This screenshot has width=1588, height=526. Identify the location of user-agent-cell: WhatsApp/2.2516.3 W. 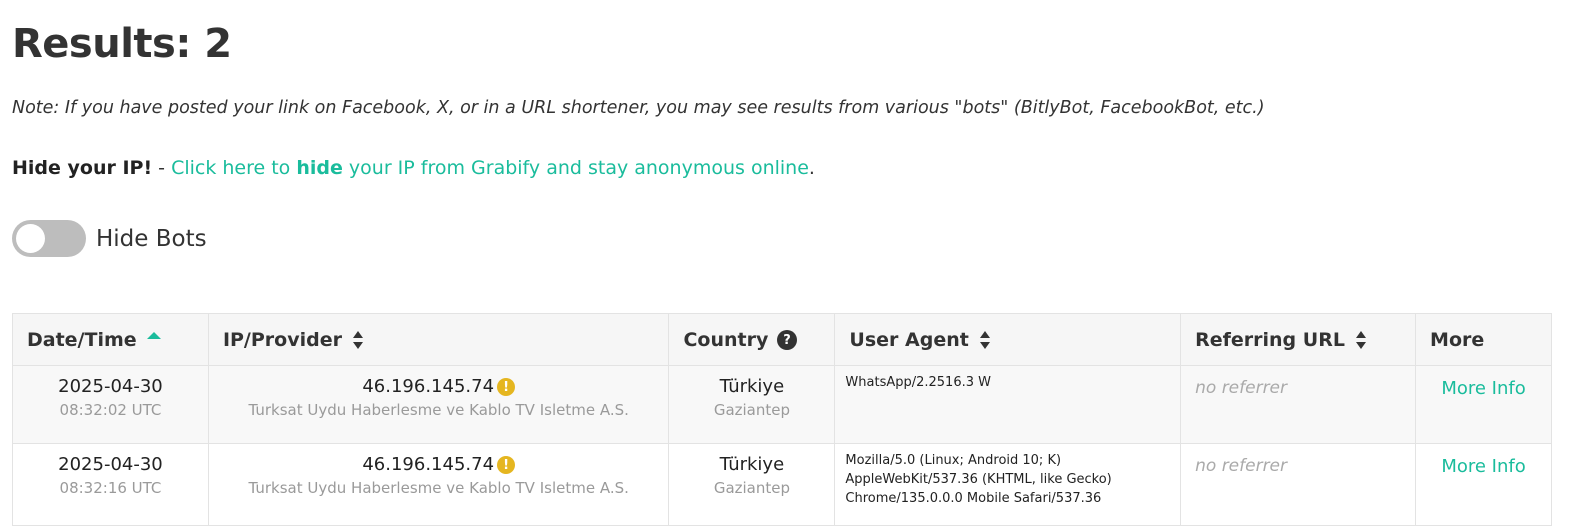
(1008, 404).